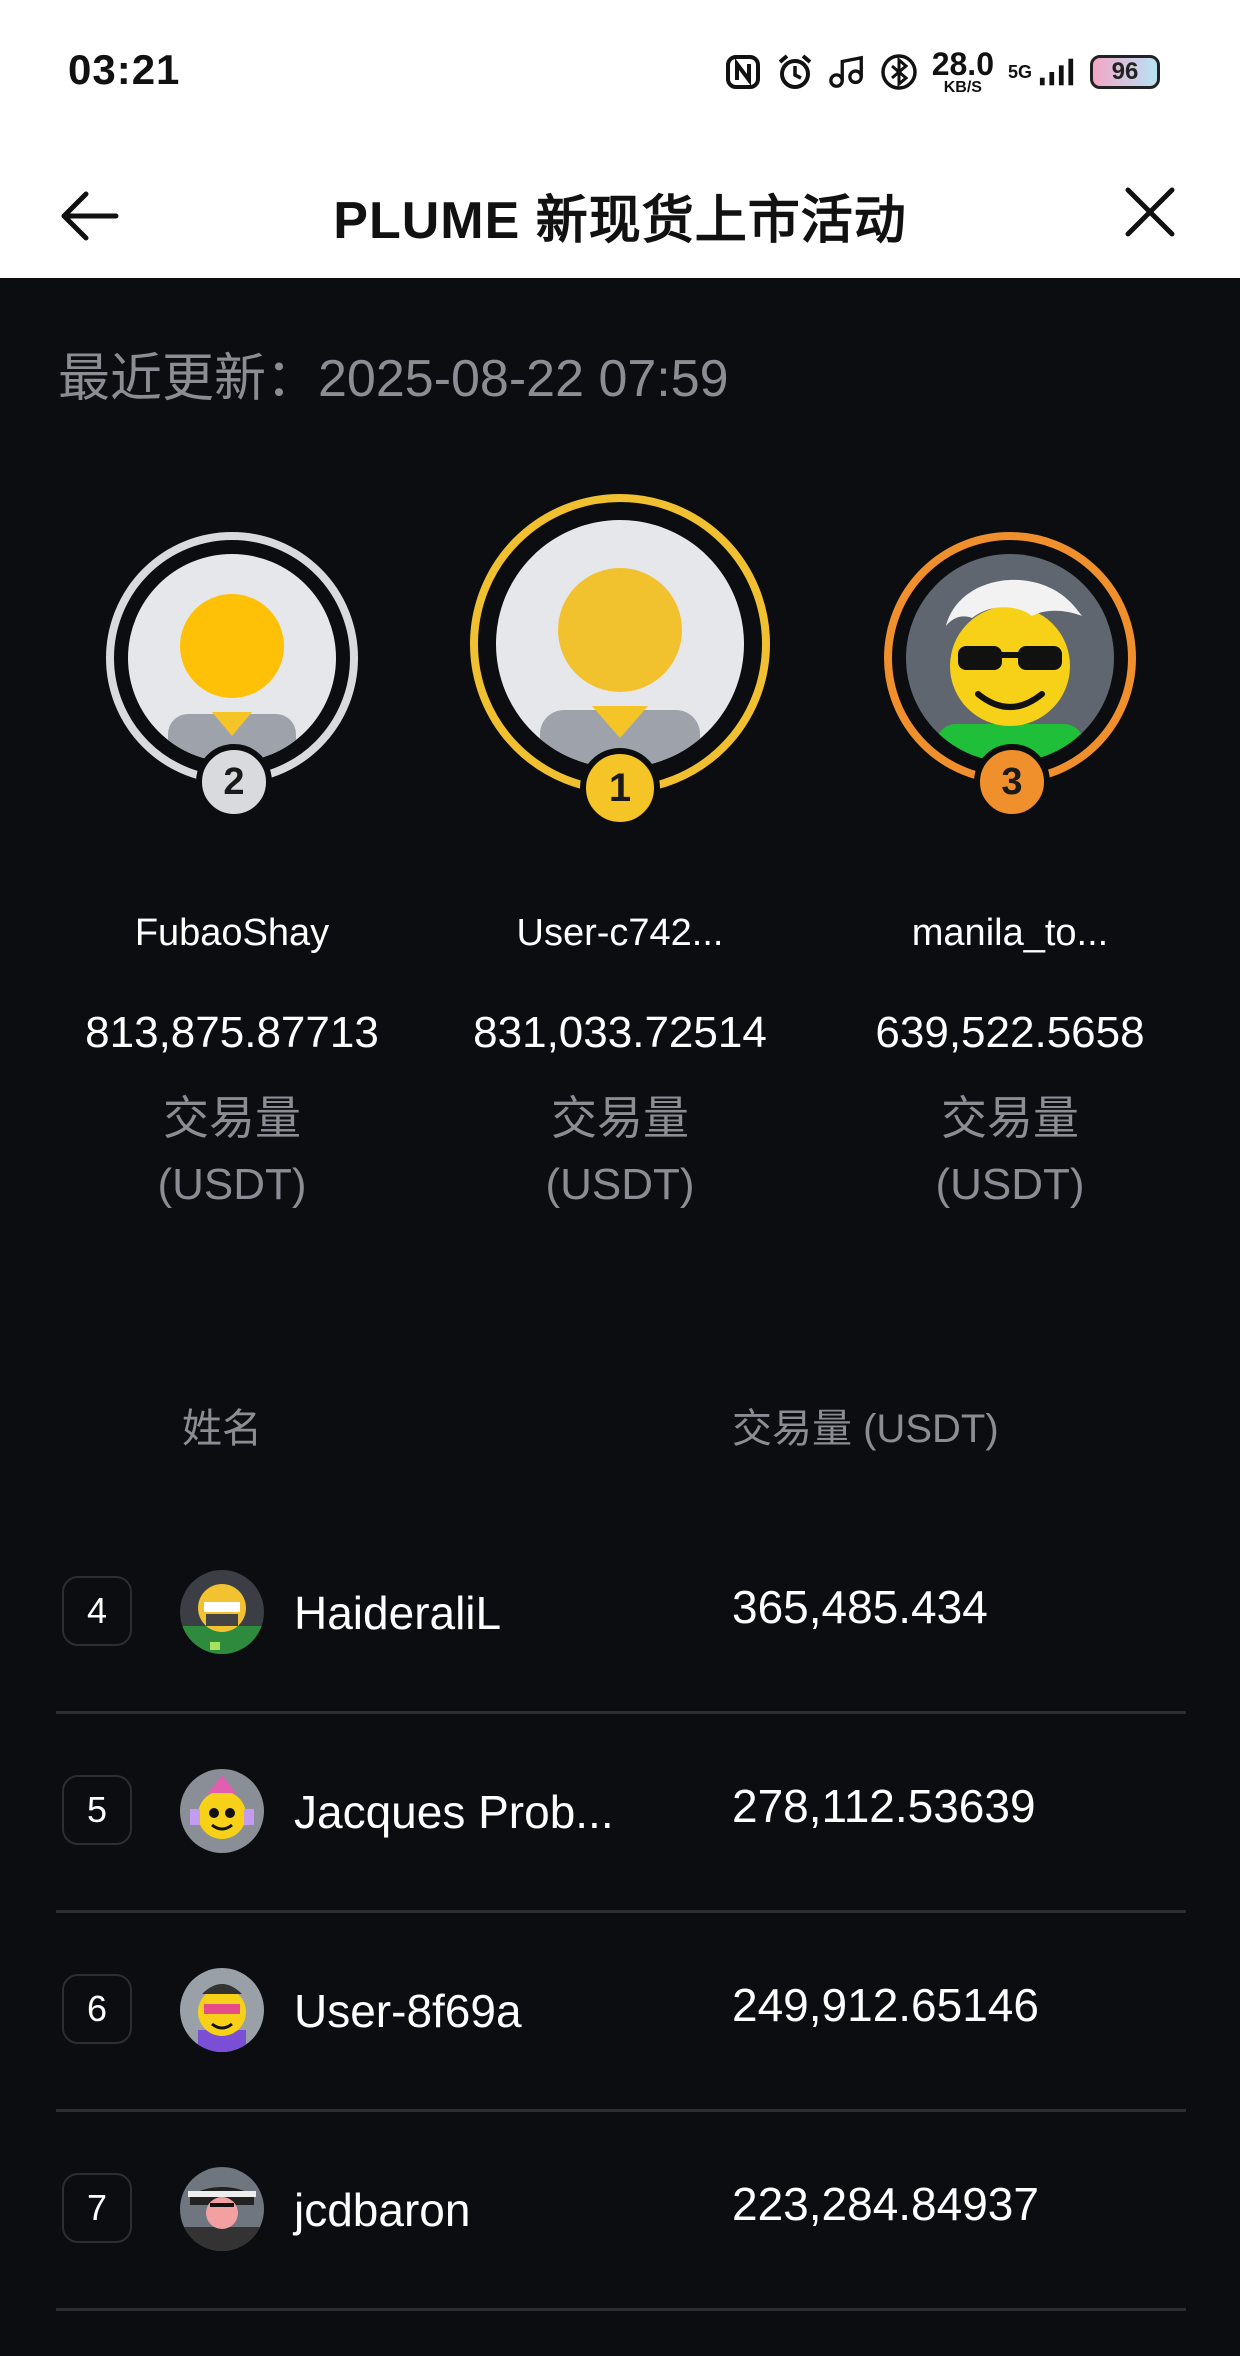 This screenshot has height=2356, width=1240. Describe the element at coordinates (620, 788) in the screenshot. I see `rank-badge: 1` at that location.